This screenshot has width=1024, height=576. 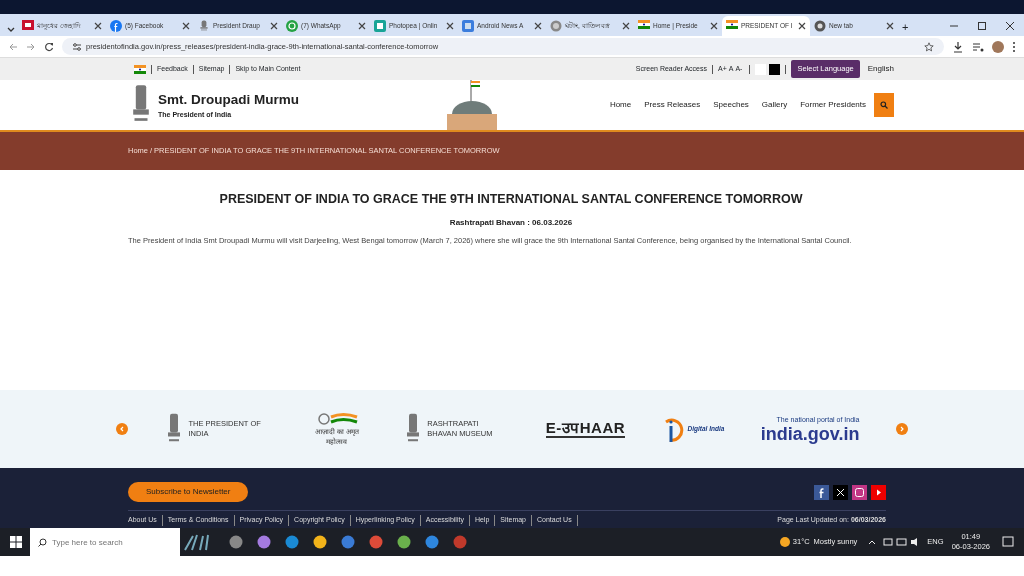 I want to click on article-title: PRESIDENT OF INDIA TO GRACE THE 9TH INTERNATIONAL SANTAL CONFERENCE TOMORROW, so click(x=511, y=199).